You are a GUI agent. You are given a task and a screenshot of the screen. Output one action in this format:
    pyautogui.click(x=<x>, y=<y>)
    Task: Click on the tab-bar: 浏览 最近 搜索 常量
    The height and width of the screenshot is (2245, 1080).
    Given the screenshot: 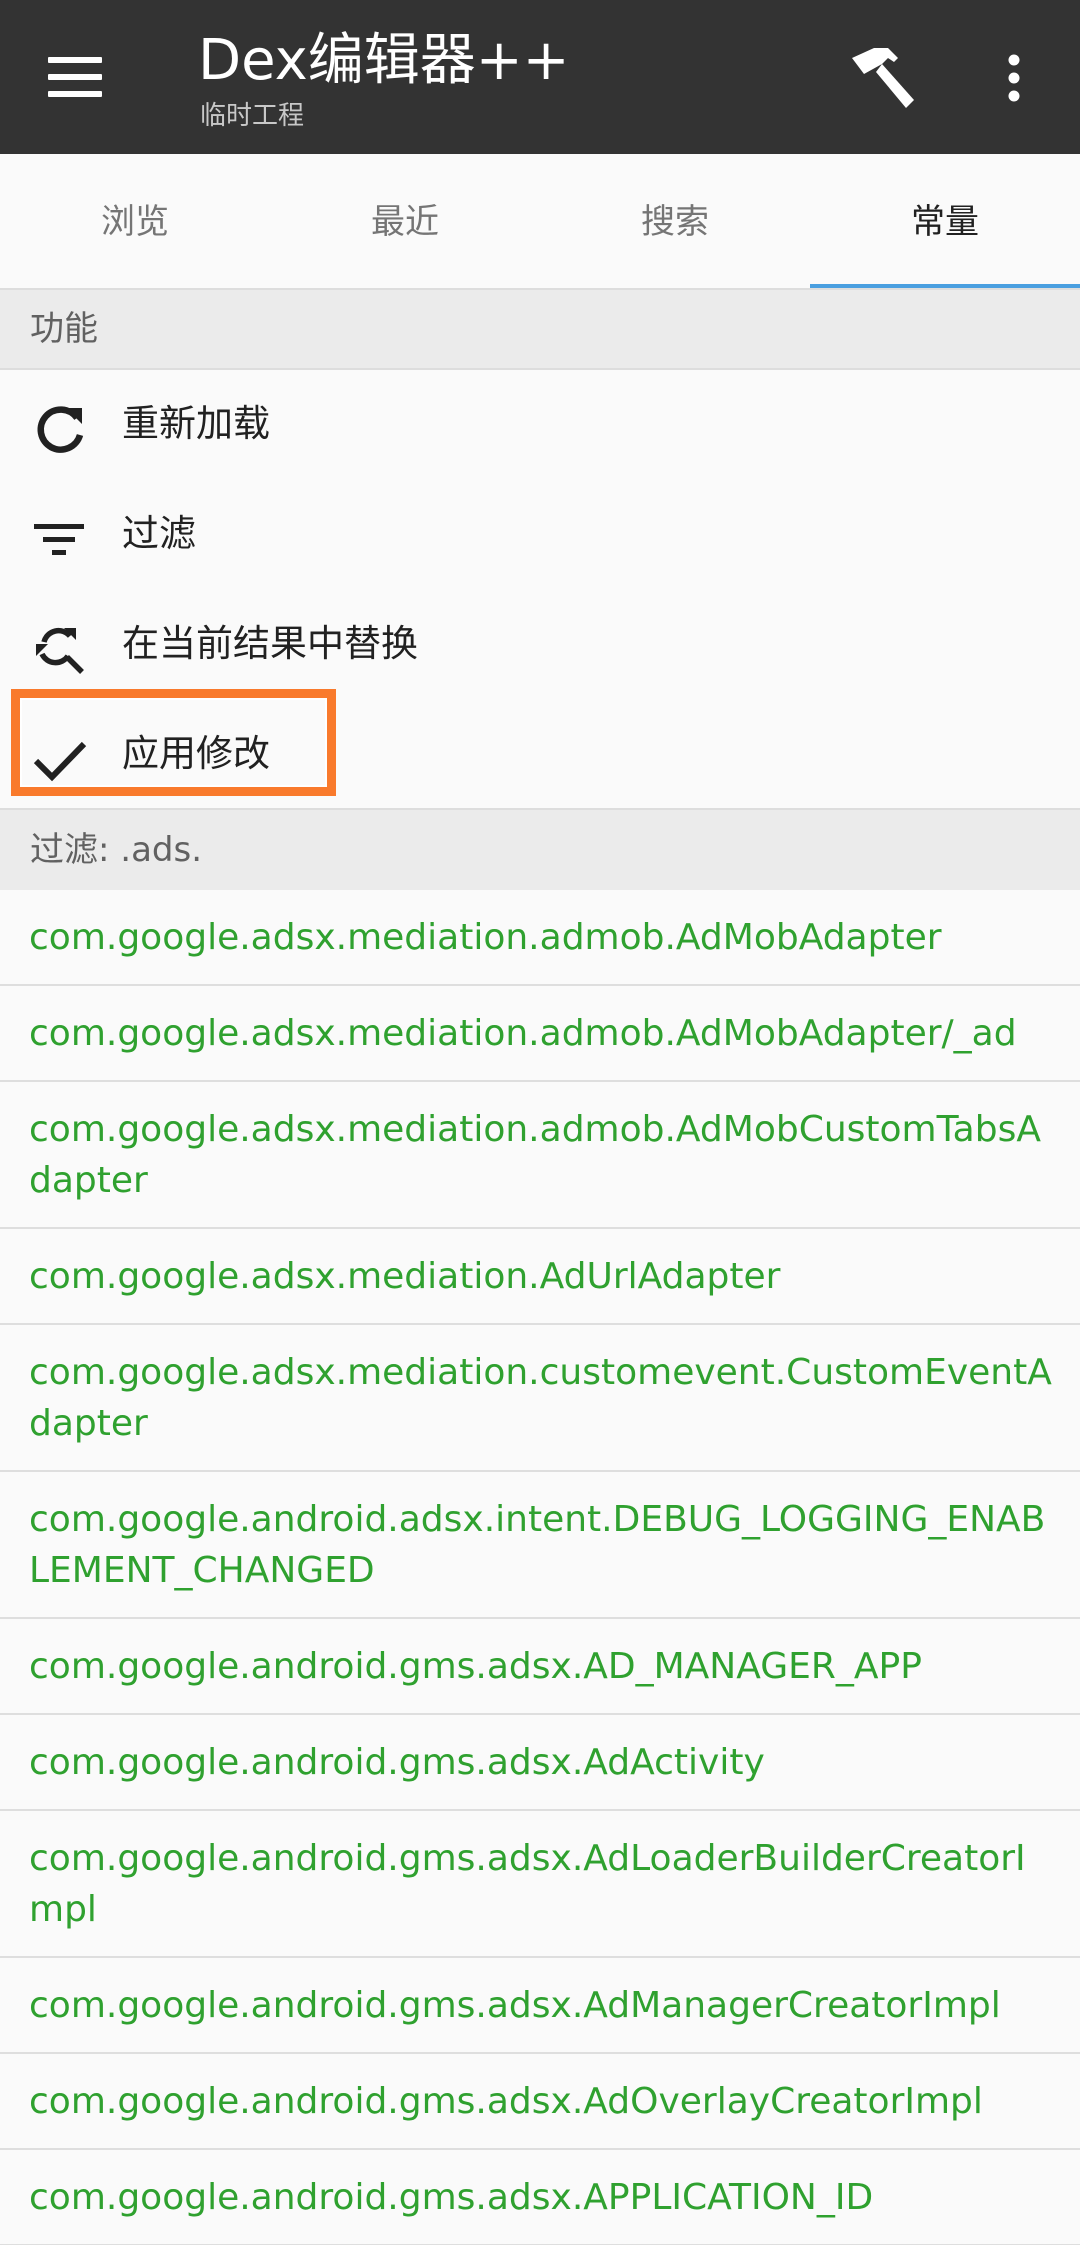 What is the action you would take?
    pyautogui.click(x=540, y=222)
    